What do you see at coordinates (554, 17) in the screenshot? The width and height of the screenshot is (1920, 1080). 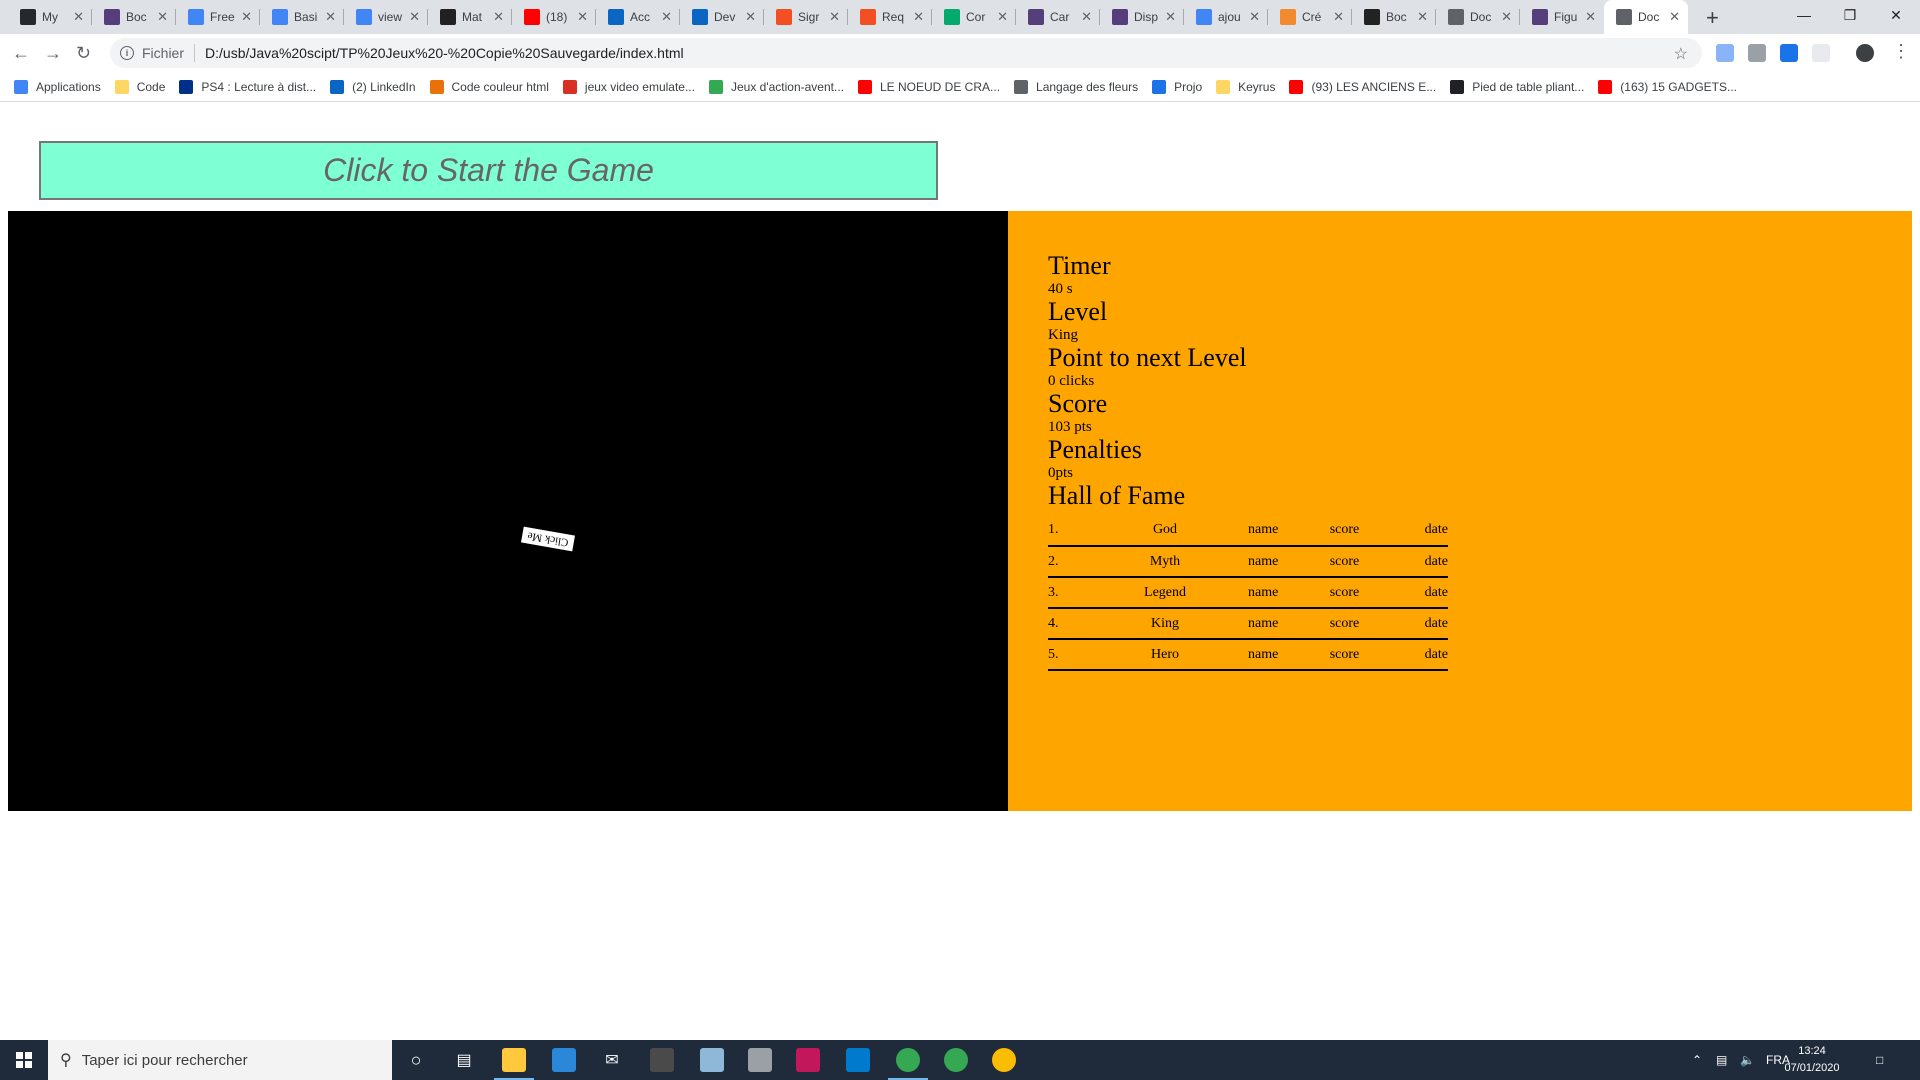 I see `browser-tab: (18) ✕` at bounding box center [554, 17].